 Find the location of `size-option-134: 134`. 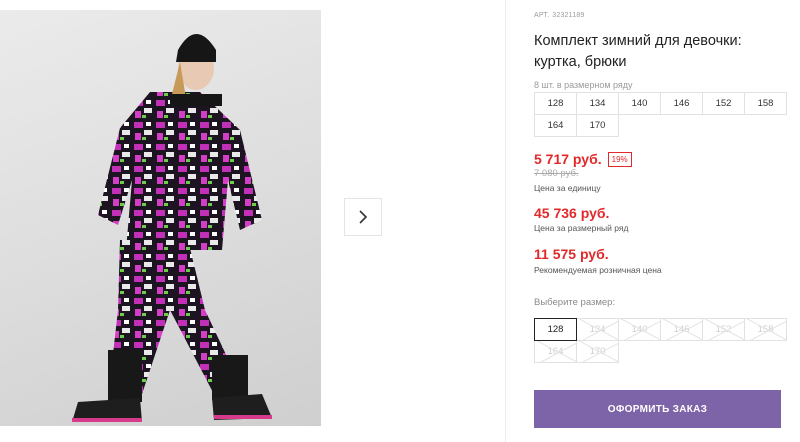

size-option-134: 134 is located at coordinates (597, 329).